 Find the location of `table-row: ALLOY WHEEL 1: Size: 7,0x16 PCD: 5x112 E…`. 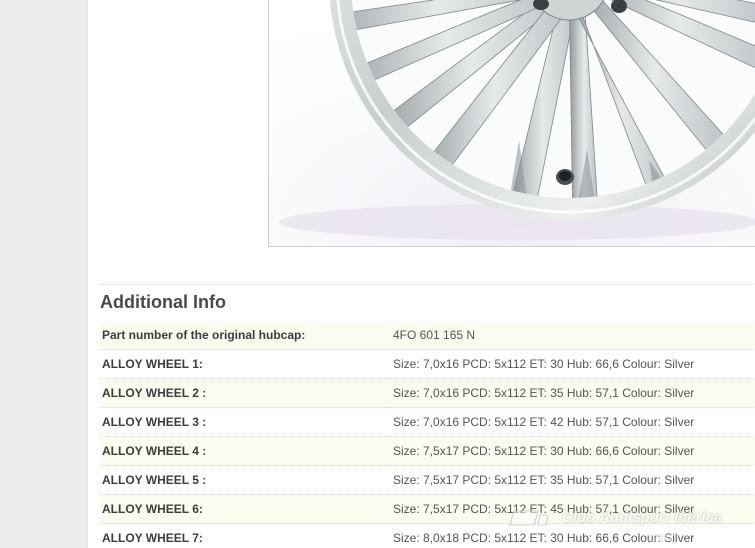

table-row: ALLOY WHEEL 1: Size: 7,0x16 PCD: 5x112 E… is located at coordinates (427, 364).